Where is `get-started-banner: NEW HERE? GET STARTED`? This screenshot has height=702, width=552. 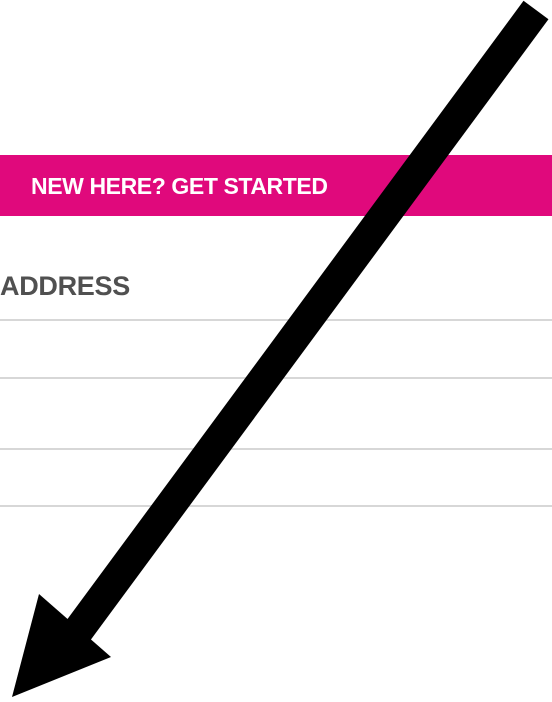 get-started-banner: NEW HERE? GET STARTED is located at coordinates (276, 185).